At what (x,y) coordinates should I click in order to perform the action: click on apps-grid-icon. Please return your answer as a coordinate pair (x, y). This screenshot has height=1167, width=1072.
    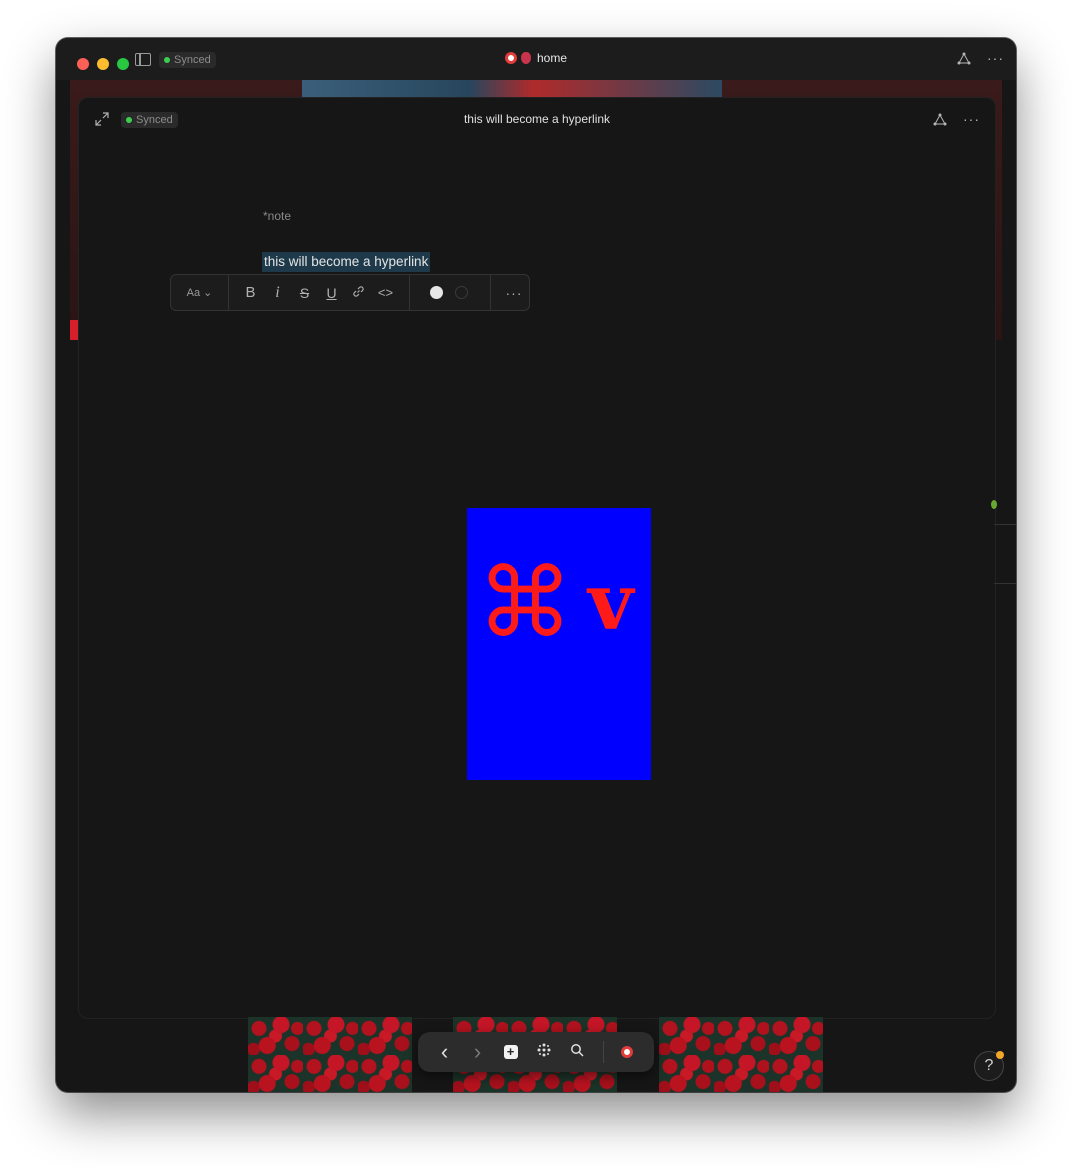
    Looking at the image, I should click on (543, 1052).